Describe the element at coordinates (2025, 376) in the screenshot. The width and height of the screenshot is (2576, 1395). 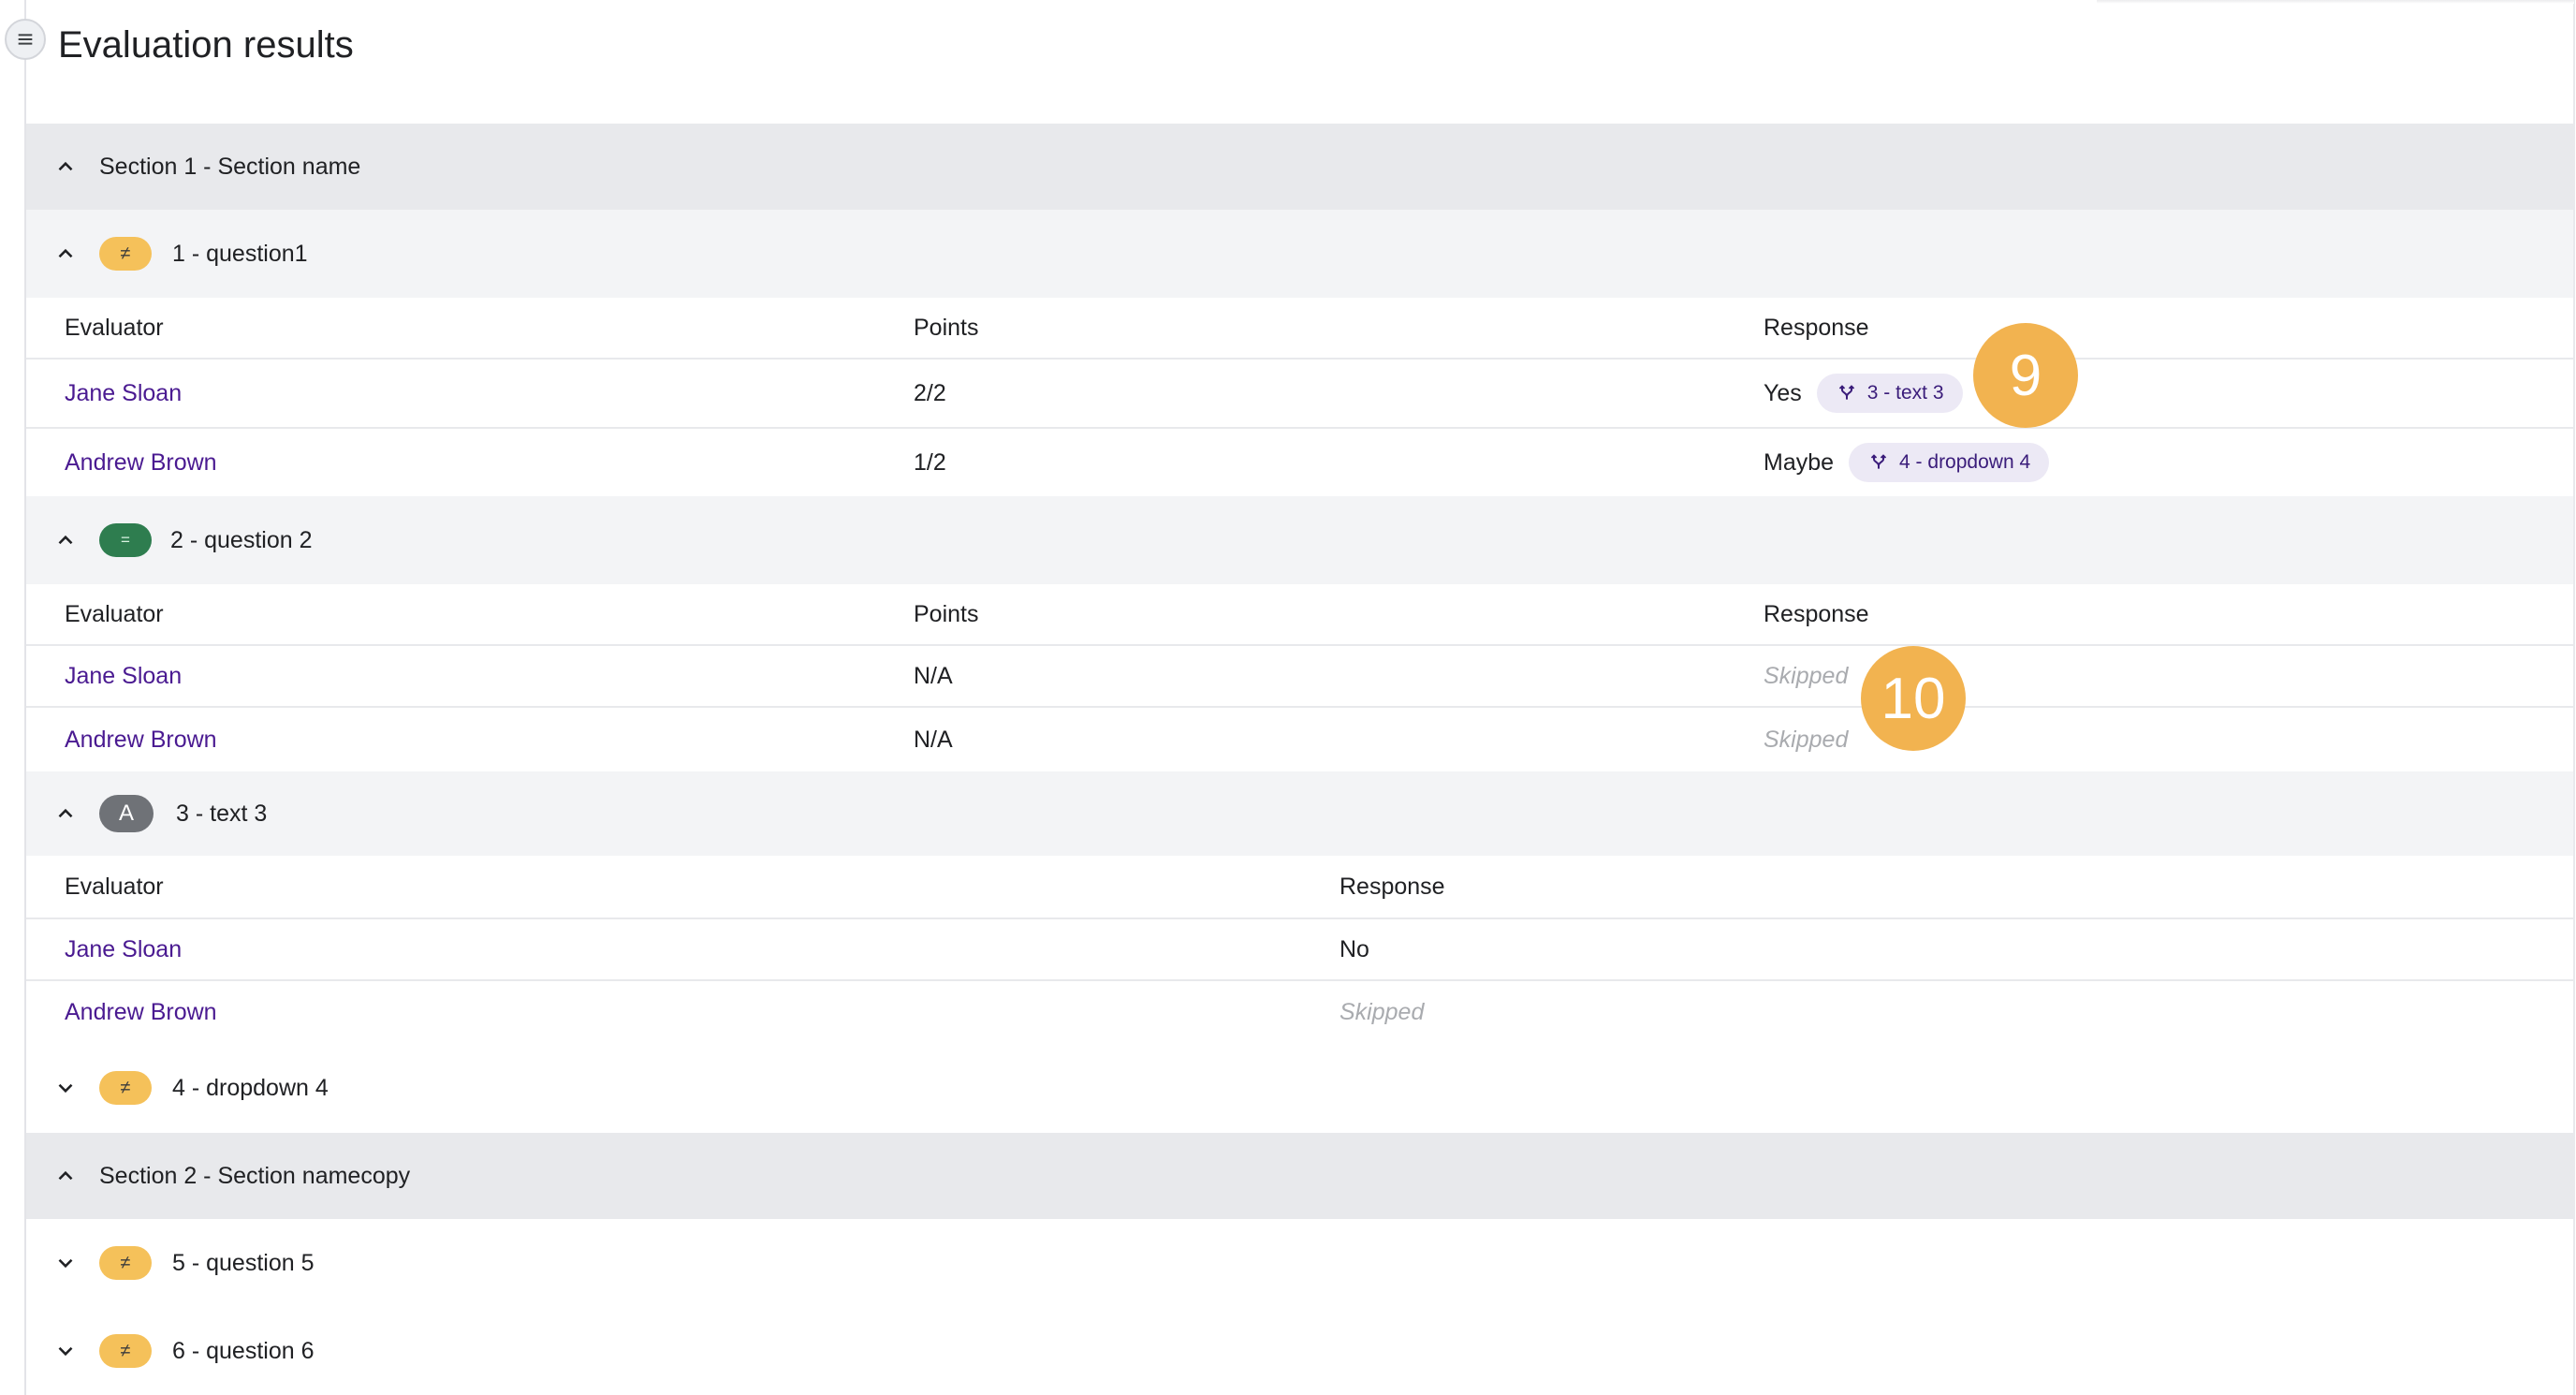
I see `annotation-marker: 9` at that location.